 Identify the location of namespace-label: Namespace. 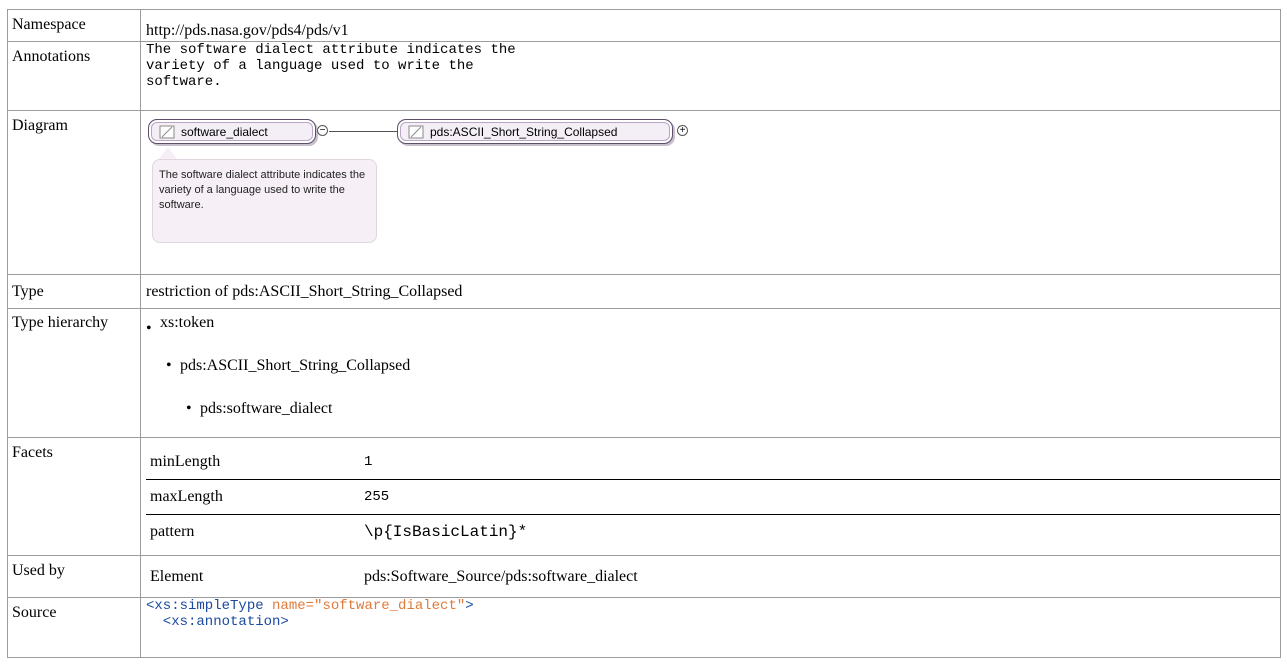
(74, 25).